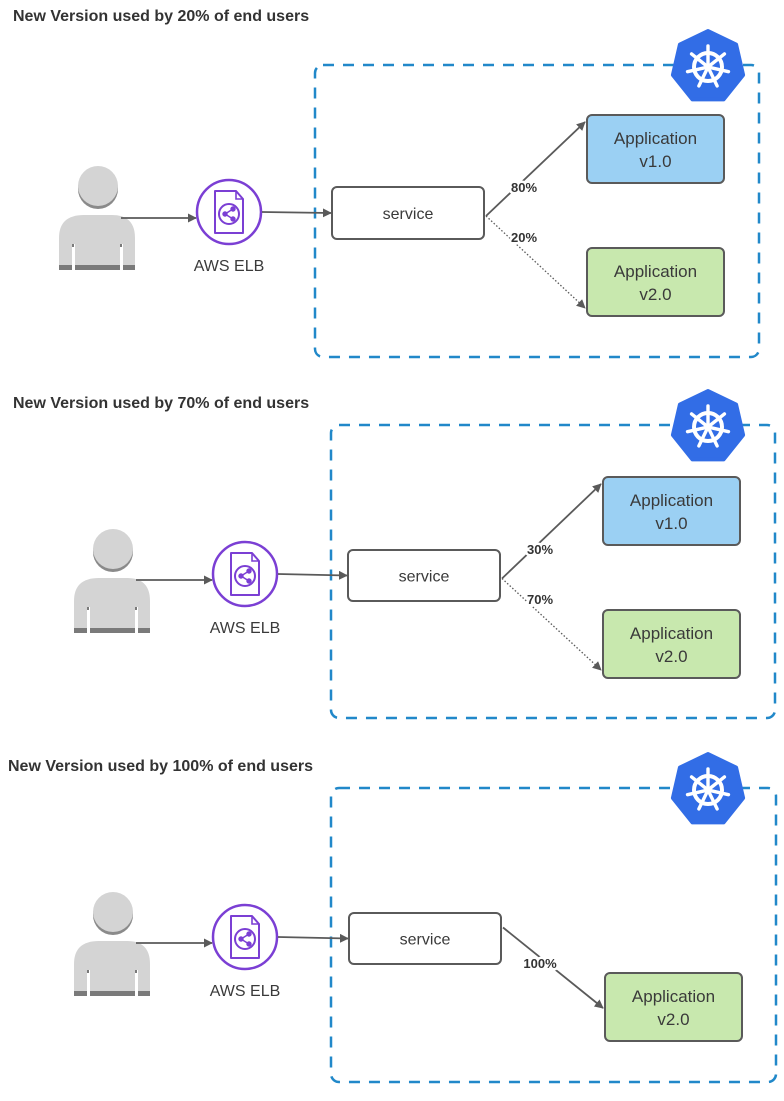 This screenshot has width=784, height=1101. I want to click on service-node-label: service, so click(425, 940).